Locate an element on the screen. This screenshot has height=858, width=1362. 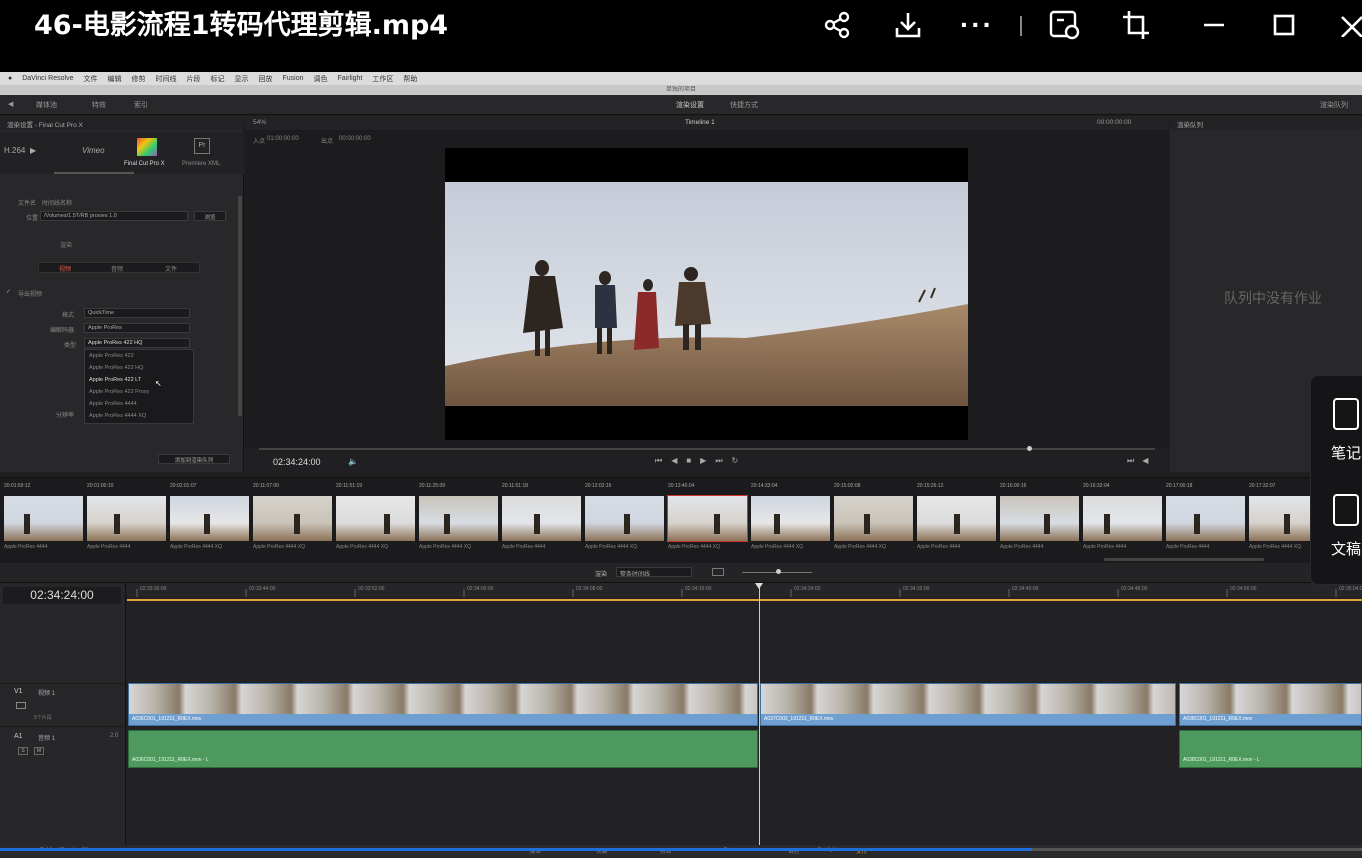
toolbar-center-sub: 快捷方式 is located at coordinates (744, 105).